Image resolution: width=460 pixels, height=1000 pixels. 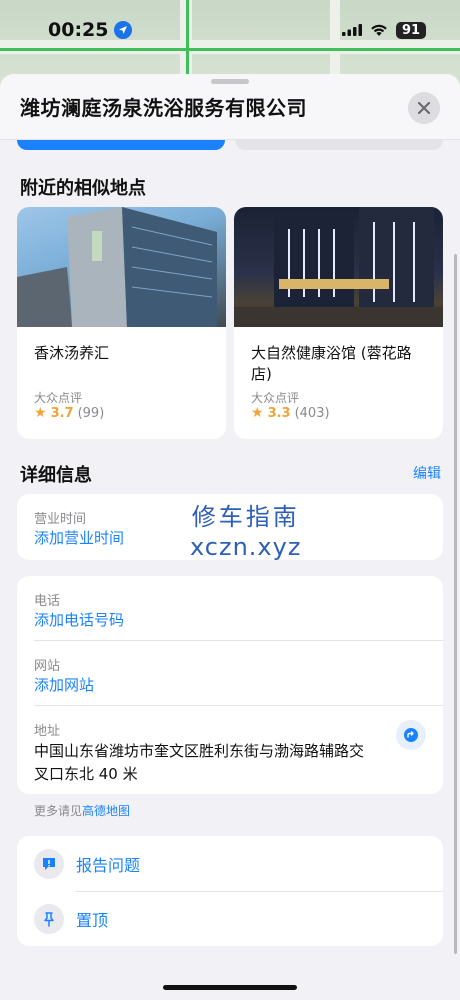 I want to click on rating: ★ 3.3 (403), so click(x=290, y=413).